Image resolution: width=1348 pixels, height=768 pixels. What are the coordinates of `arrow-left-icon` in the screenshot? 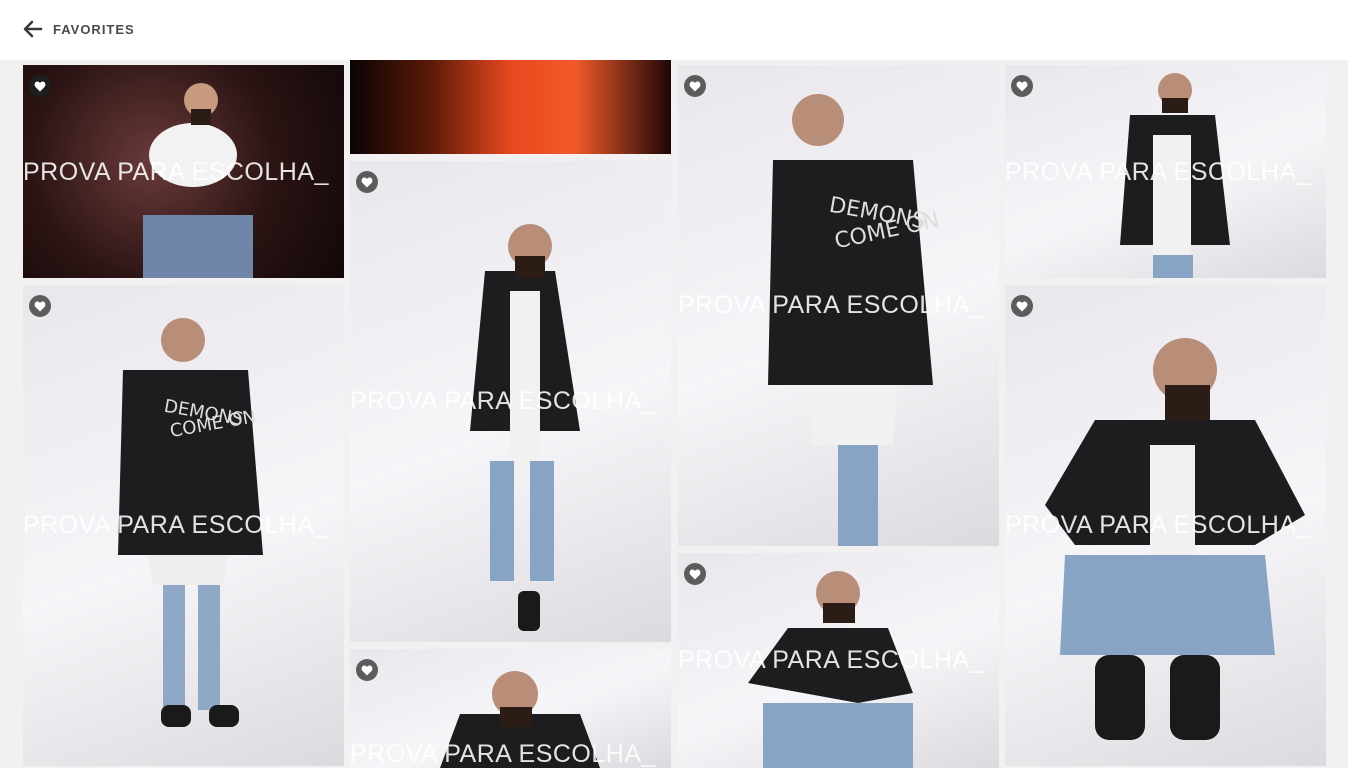 It's located at (33, 29).